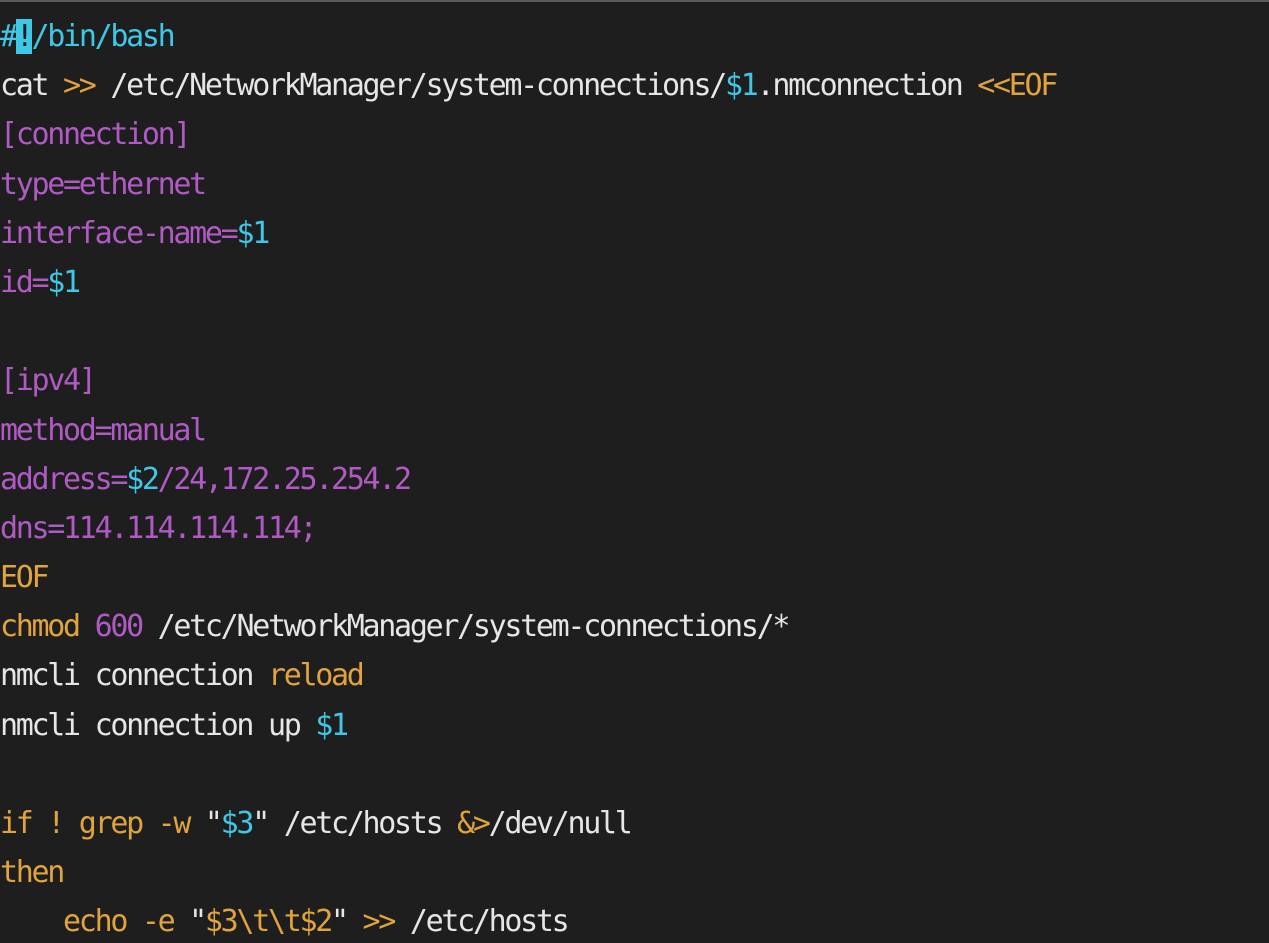 Image resolution: width=1269 pixels, height=943 pixels. What do you see at coordinates (95, 922) in the screenshot?
I see `code-token: echo -e` at bounding box center [95, 922].